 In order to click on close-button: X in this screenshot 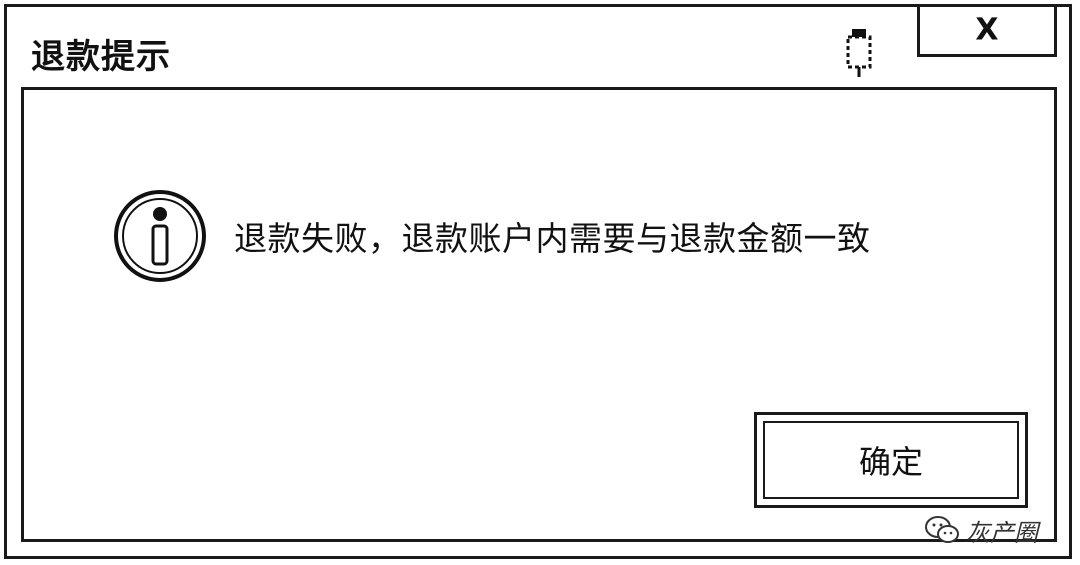, I will do `click(987, 32)`.